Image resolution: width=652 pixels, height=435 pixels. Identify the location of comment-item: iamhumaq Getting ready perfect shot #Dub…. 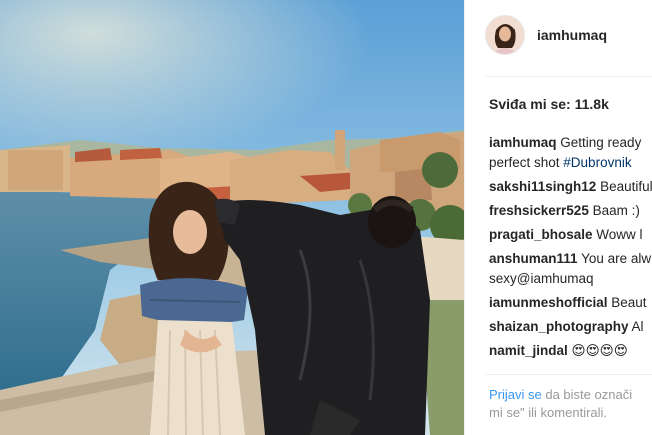
(570, 153).